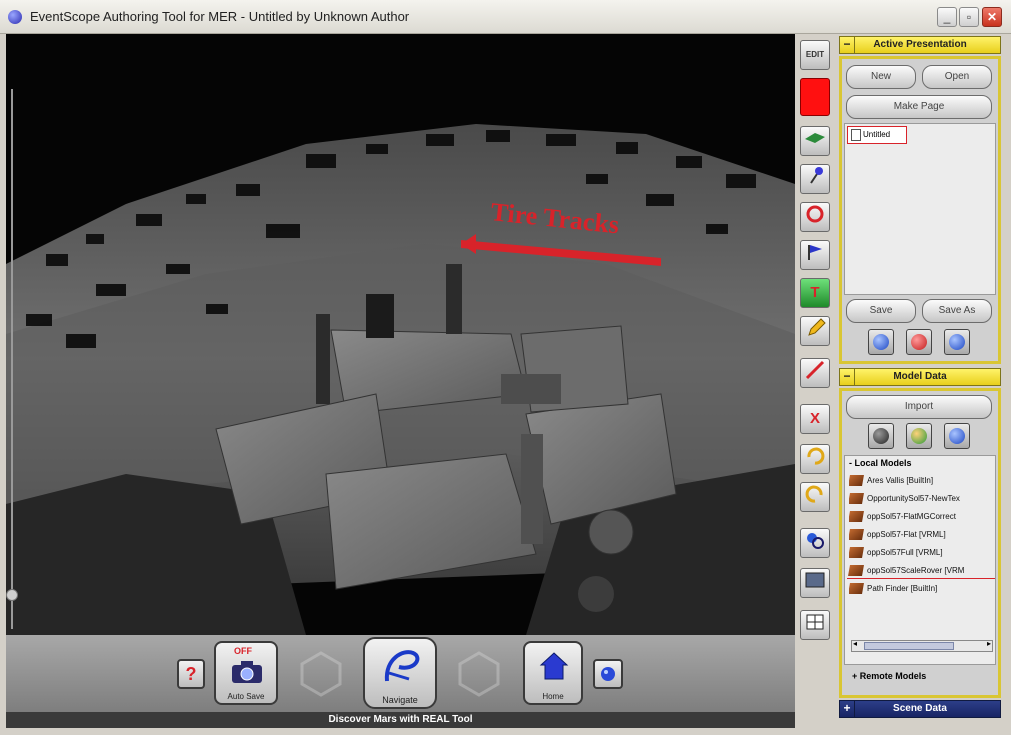 The height and width of the screenshot is (735, 1011). I want to click on pin-icon, so click(815, 179).